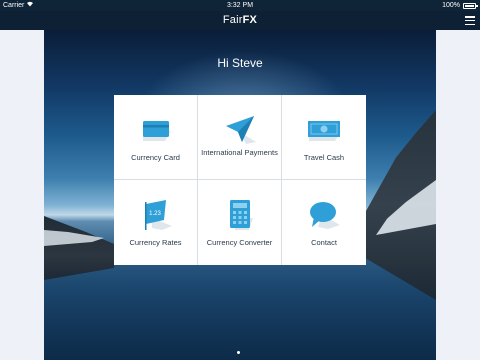  I want to click on tile-currency-rates: 1.23 Currency Rates, so click(156, 222).